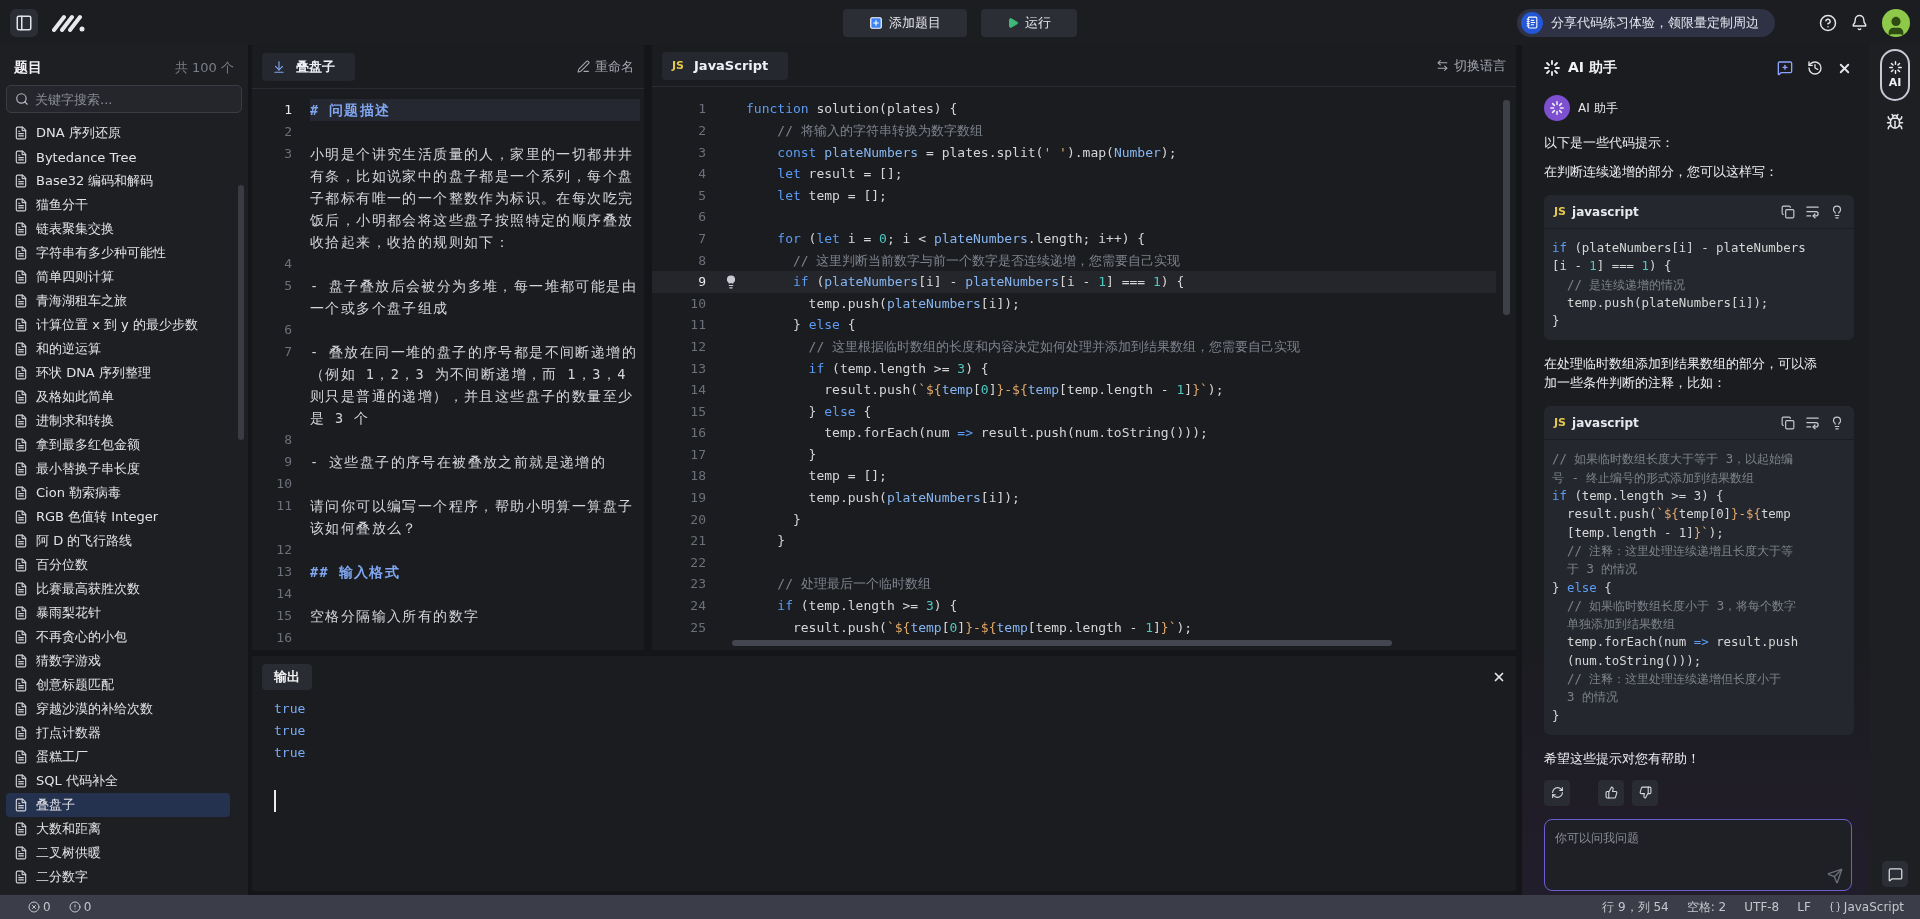 Image resolution: width=1920 pixels, height=919 pixels. Describe the element at coordinates (287, 677) in the screenshot. I see `output-tab: 输出` at that location.